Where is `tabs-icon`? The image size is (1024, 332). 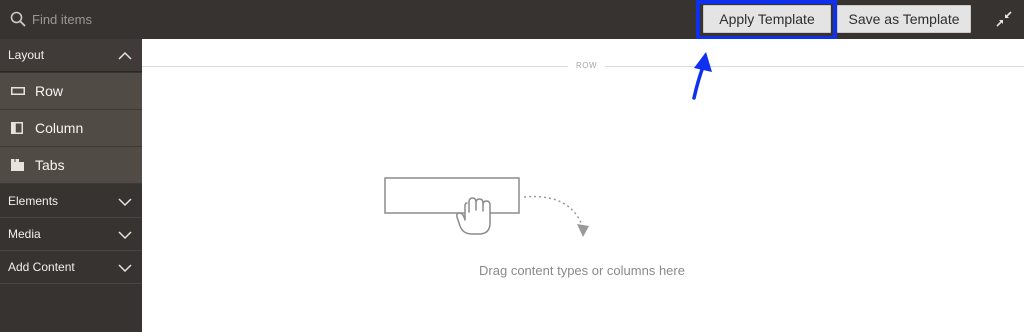
tabs-icon is located at coordinates (17, 165).